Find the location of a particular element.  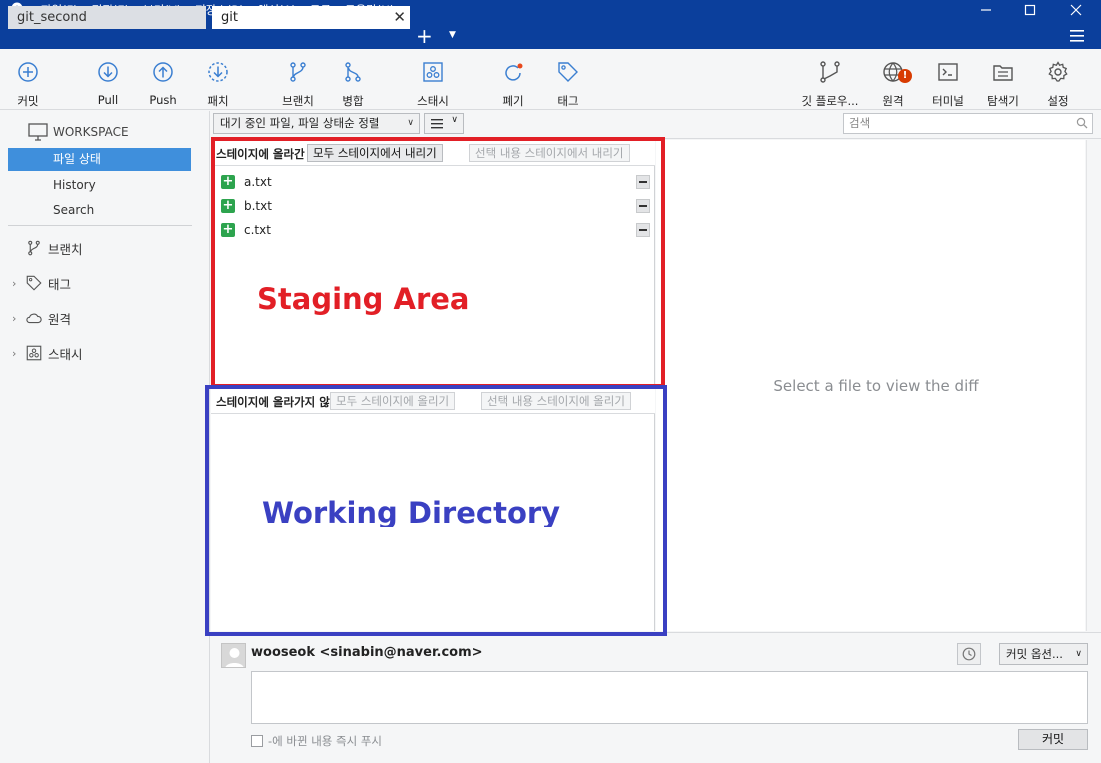

maximize-icon is located at coordinates (1030, 10).